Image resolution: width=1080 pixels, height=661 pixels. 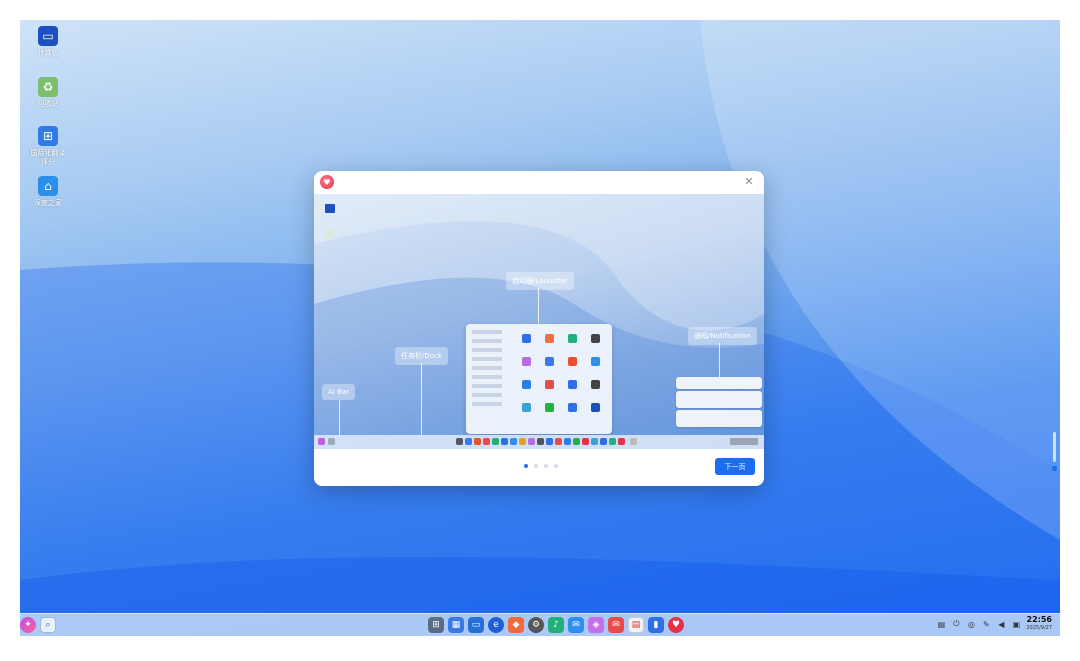 I want to click on settings-icon: ⚙, so click(x=536, y=625).